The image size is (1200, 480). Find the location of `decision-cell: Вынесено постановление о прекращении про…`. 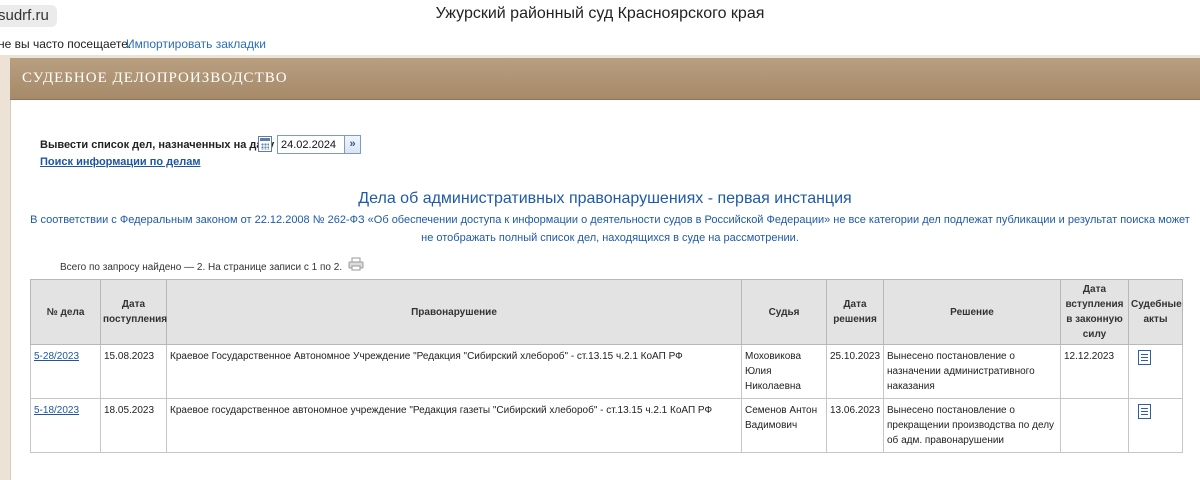

decision-cell: Вынесено постановление о прекращении про… is located at coordinates (972, 425).